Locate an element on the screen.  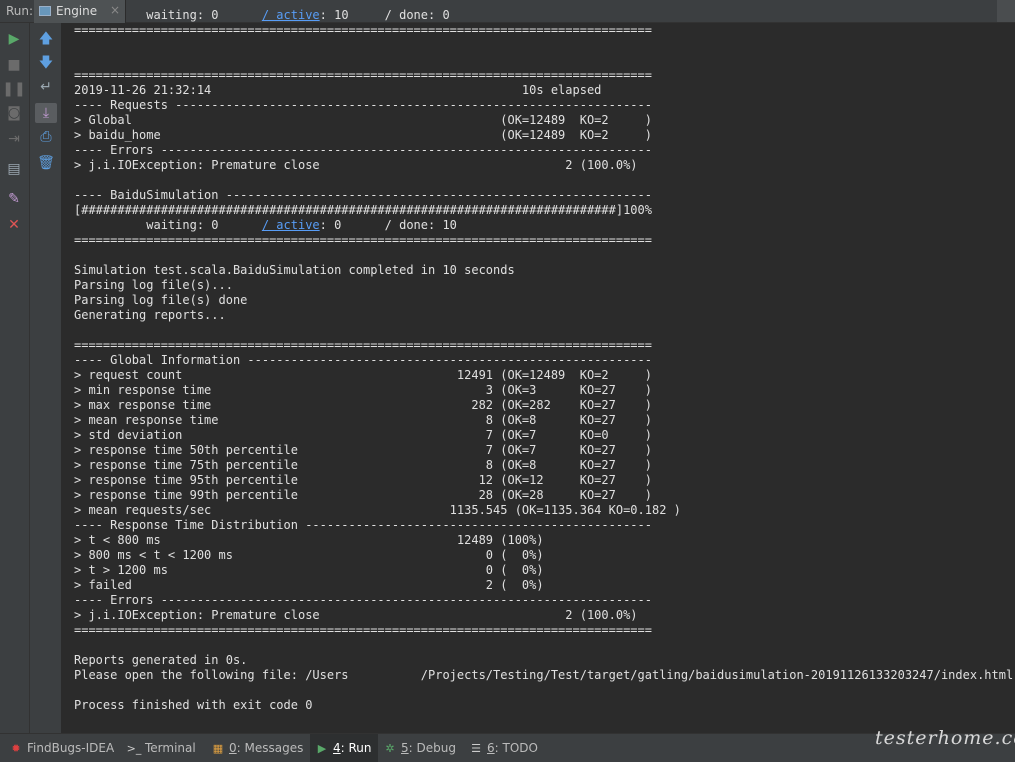
tab-findbugs: ✹ FindBugs-IDEA is located at coordinates (62, 748).